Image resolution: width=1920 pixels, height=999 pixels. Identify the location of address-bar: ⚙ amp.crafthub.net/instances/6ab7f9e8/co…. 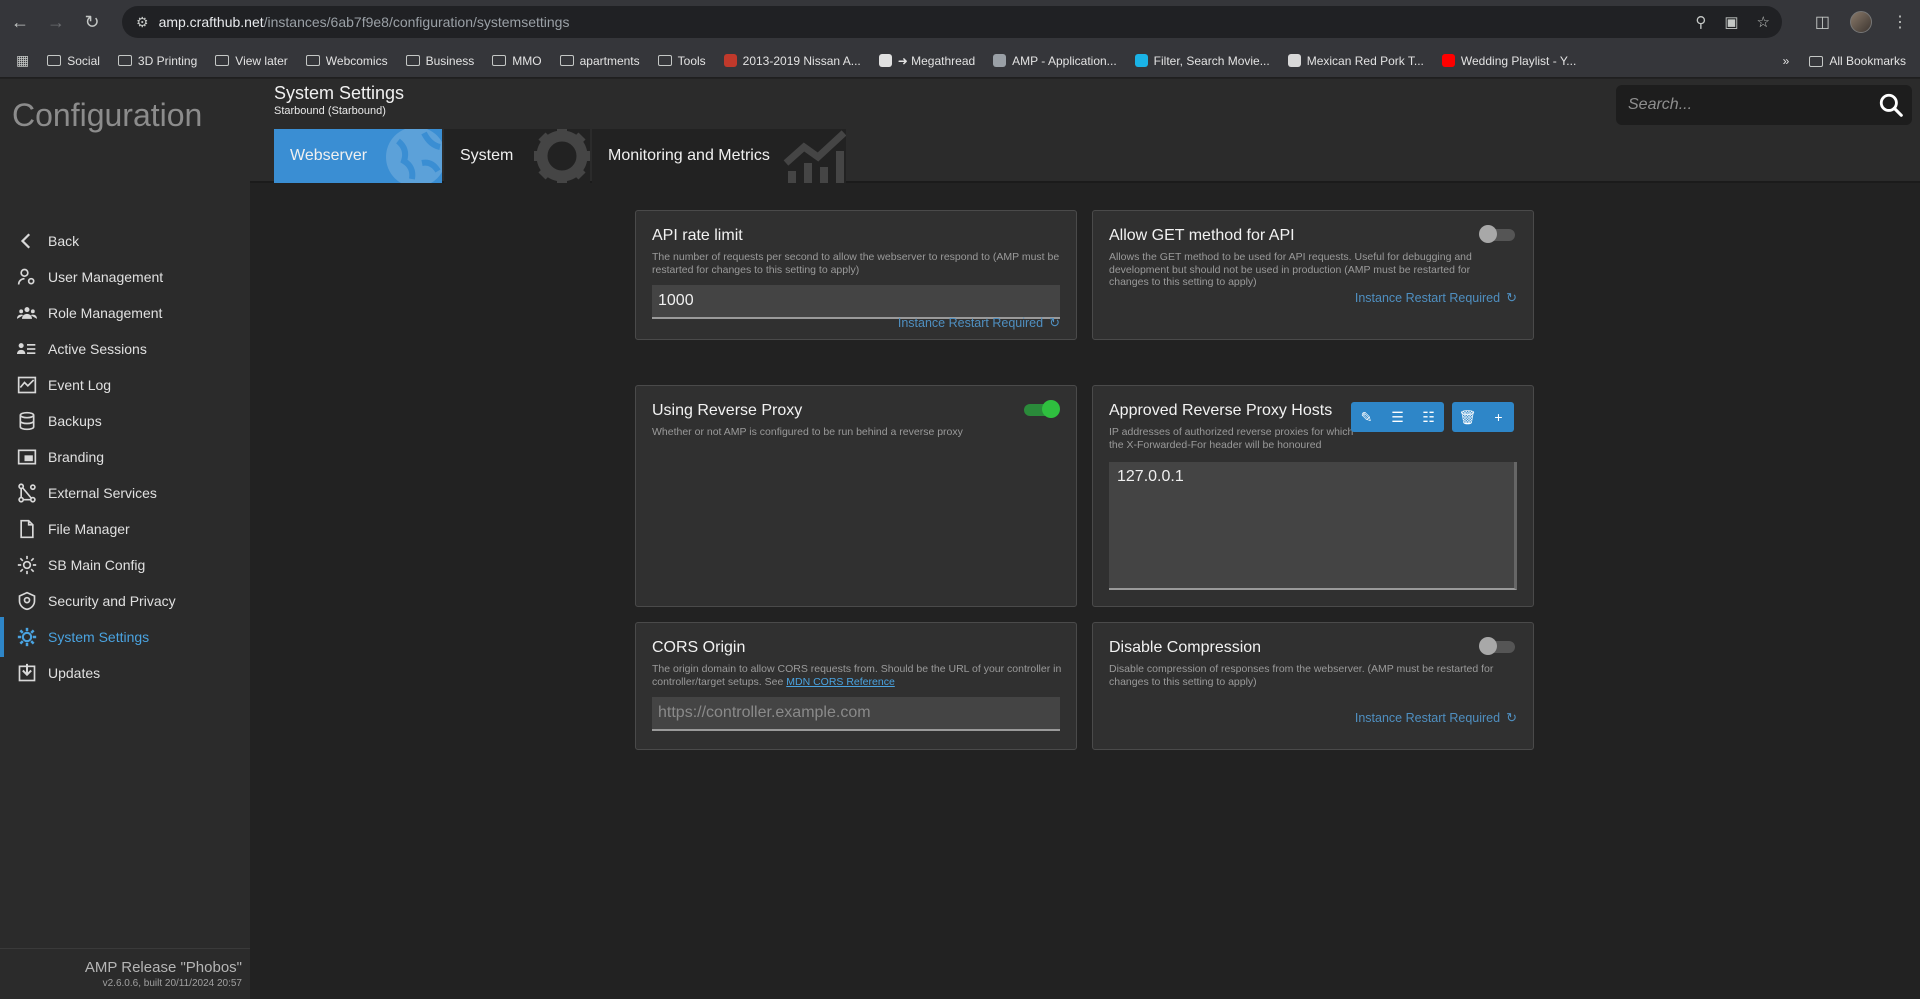
(952, 22).